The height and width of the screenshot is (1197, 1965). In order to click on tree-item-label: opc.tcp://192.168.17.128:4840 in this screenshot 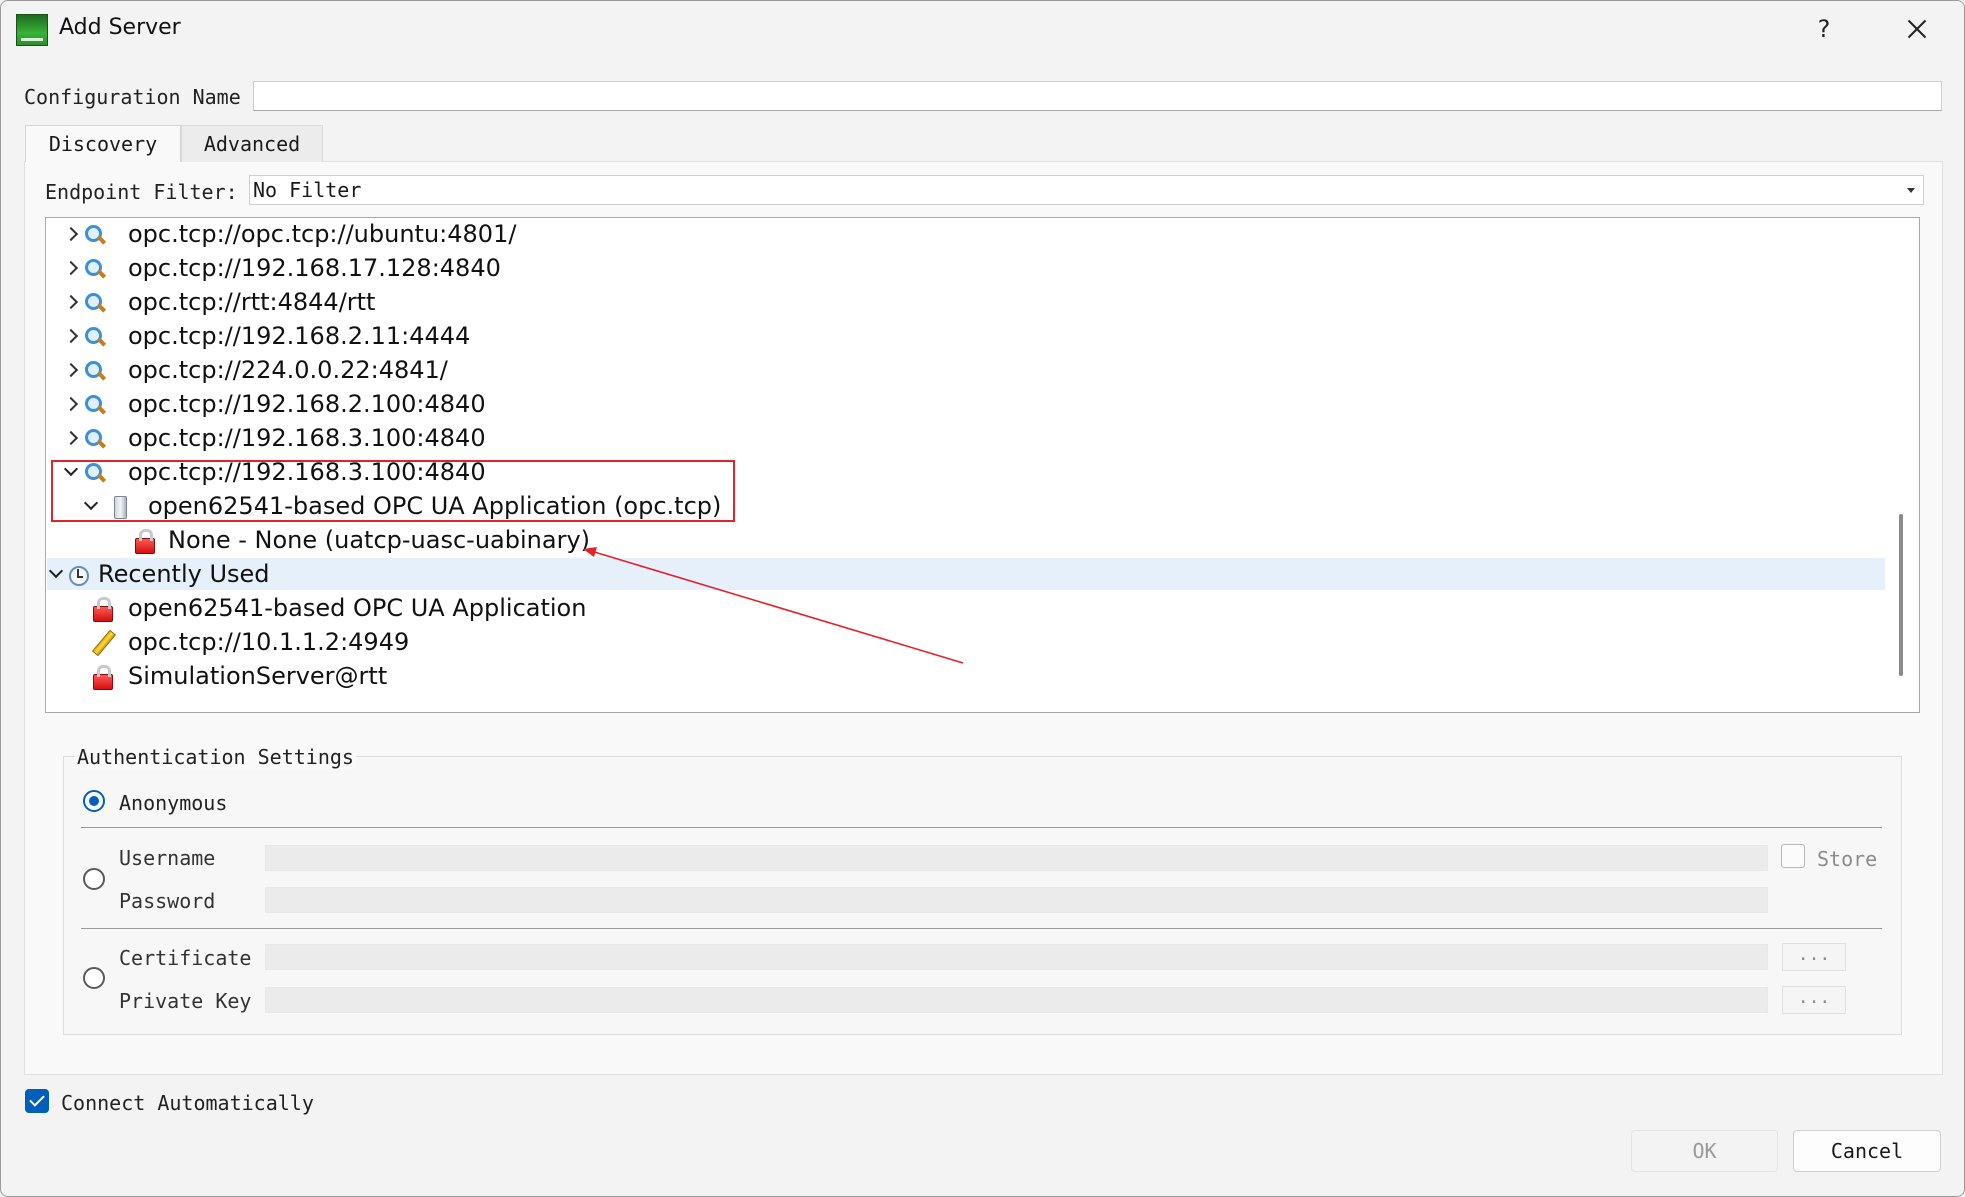, I will do `click(314, 268)`.